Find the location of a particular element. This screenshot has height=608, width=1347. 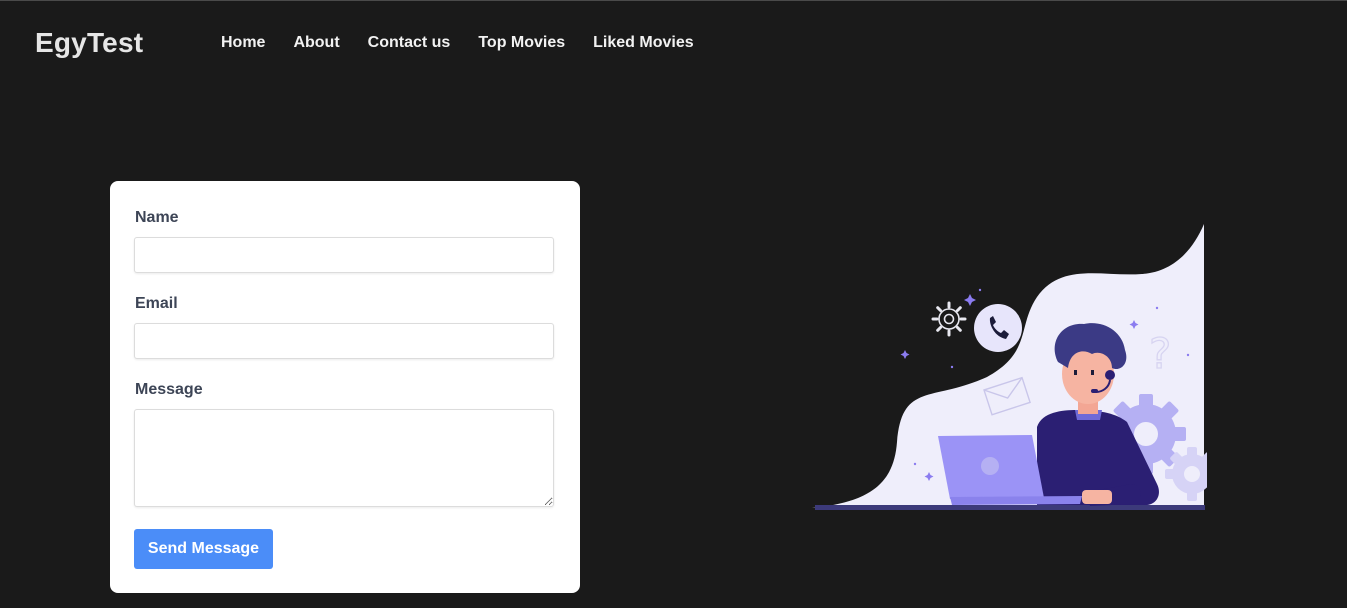

question-icon: ? is located at coordinates (1160, 353).